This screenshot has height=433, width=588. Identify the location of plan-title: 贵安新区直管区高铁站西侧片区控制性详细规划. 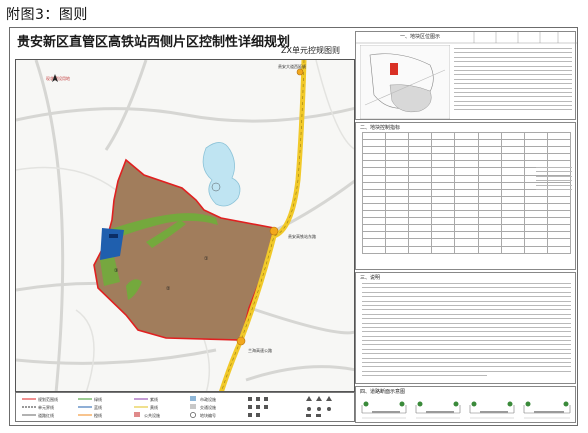
(154, 42).